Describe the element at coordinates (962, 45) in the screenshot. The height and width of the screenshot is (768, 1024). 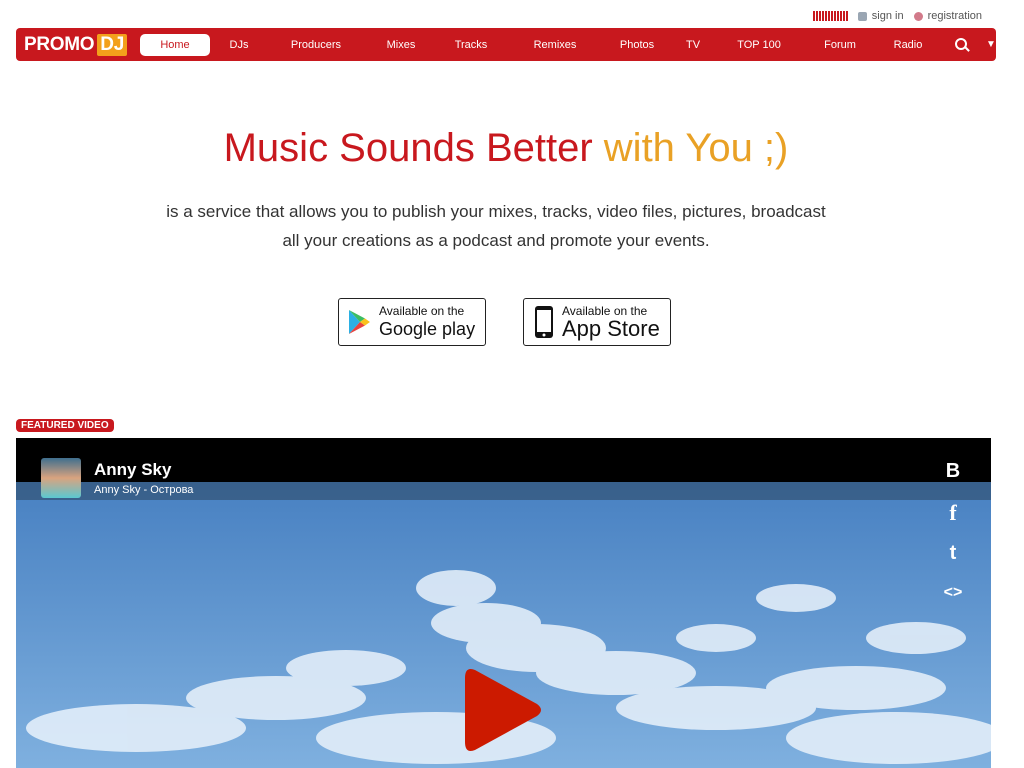
I see `search-icon` at that location.